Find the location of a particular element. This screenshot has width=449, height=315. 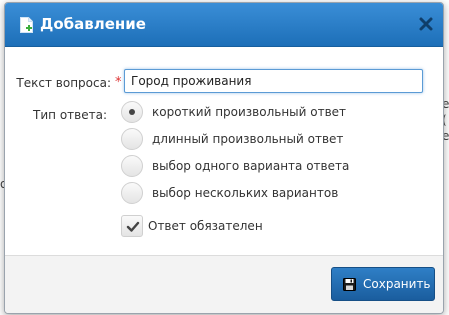

add-document-icon is located at coordinates (26, 25).